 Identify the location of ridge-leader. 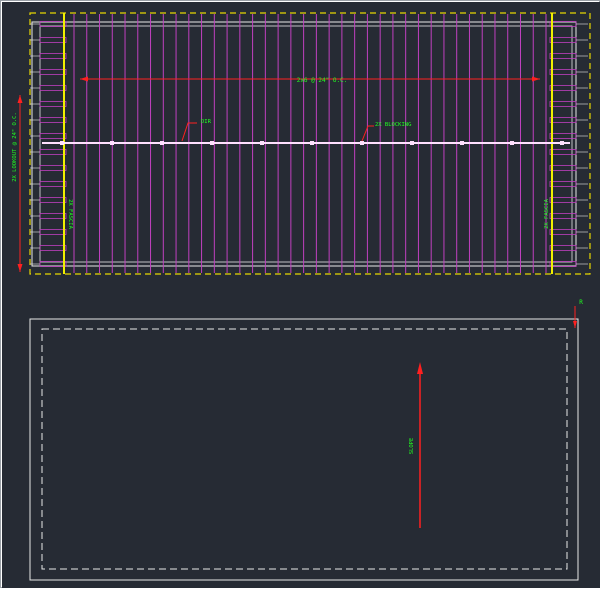
(189, 132).